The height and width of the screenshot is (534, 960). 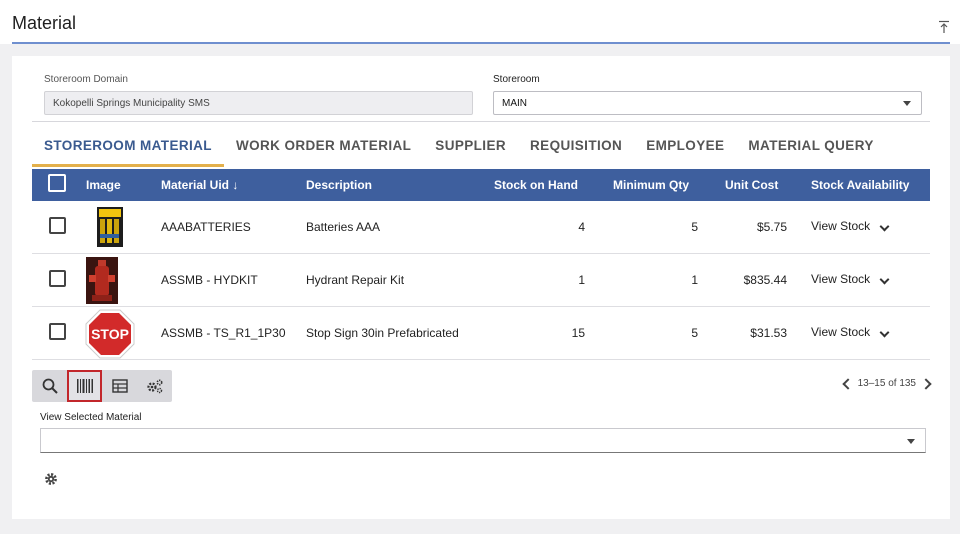 What do you see at coordinates (765, 280) in the screenshot?
I see `unit-cost: $835.44` at bounding box center [765, 280].